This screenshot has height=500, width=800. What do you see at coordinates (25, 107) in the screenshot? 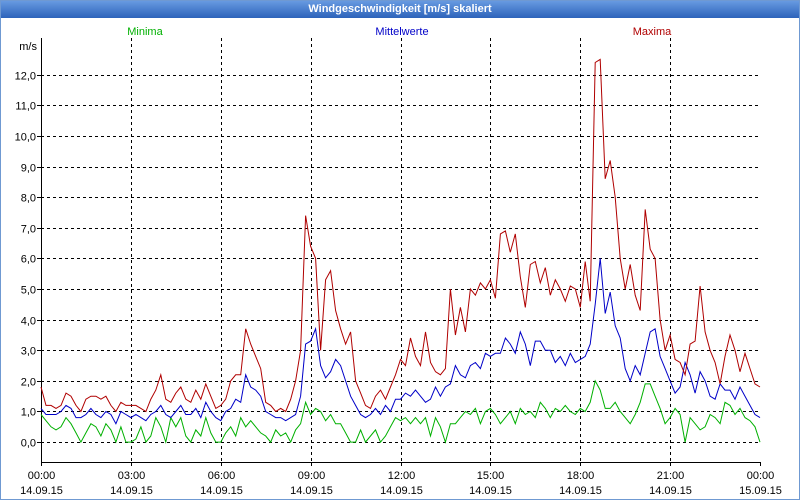
I see `y-tick-label: 11,0` at bounding box center [25, 107].